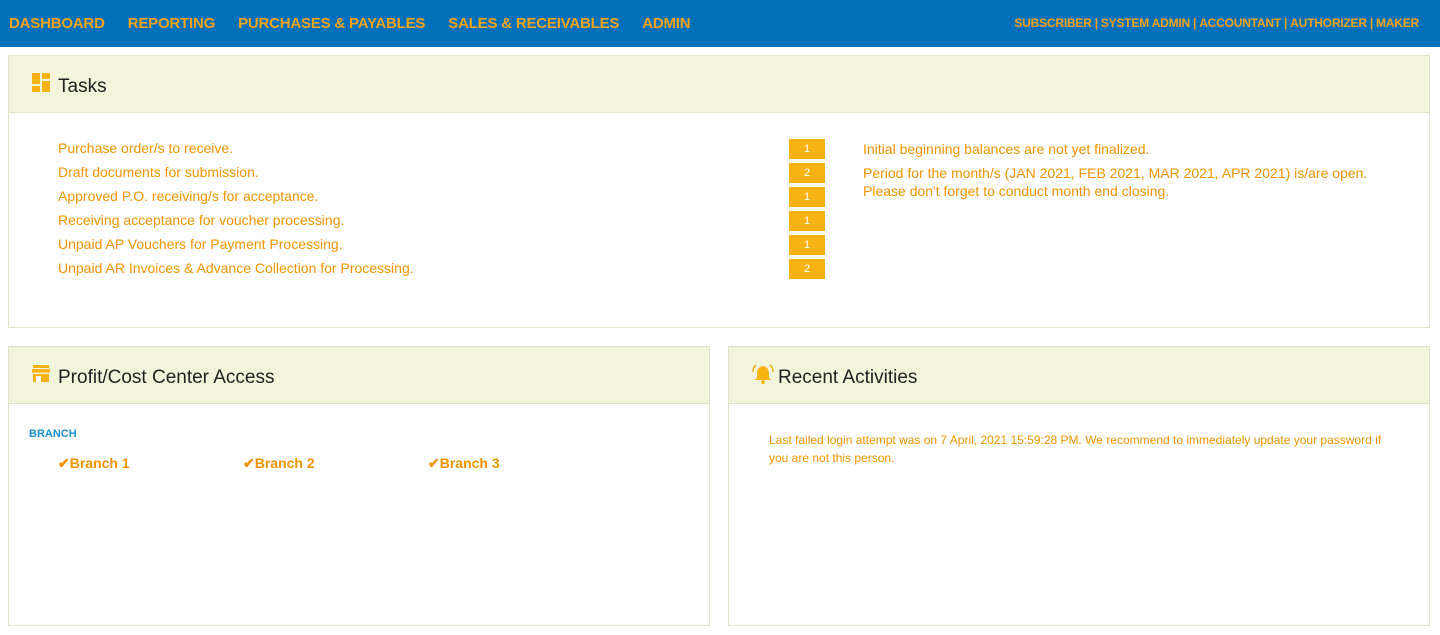 The width and height of the screenshot is (1440, 635). I want to click on branch-label: Branch 1, so click(99, 463).